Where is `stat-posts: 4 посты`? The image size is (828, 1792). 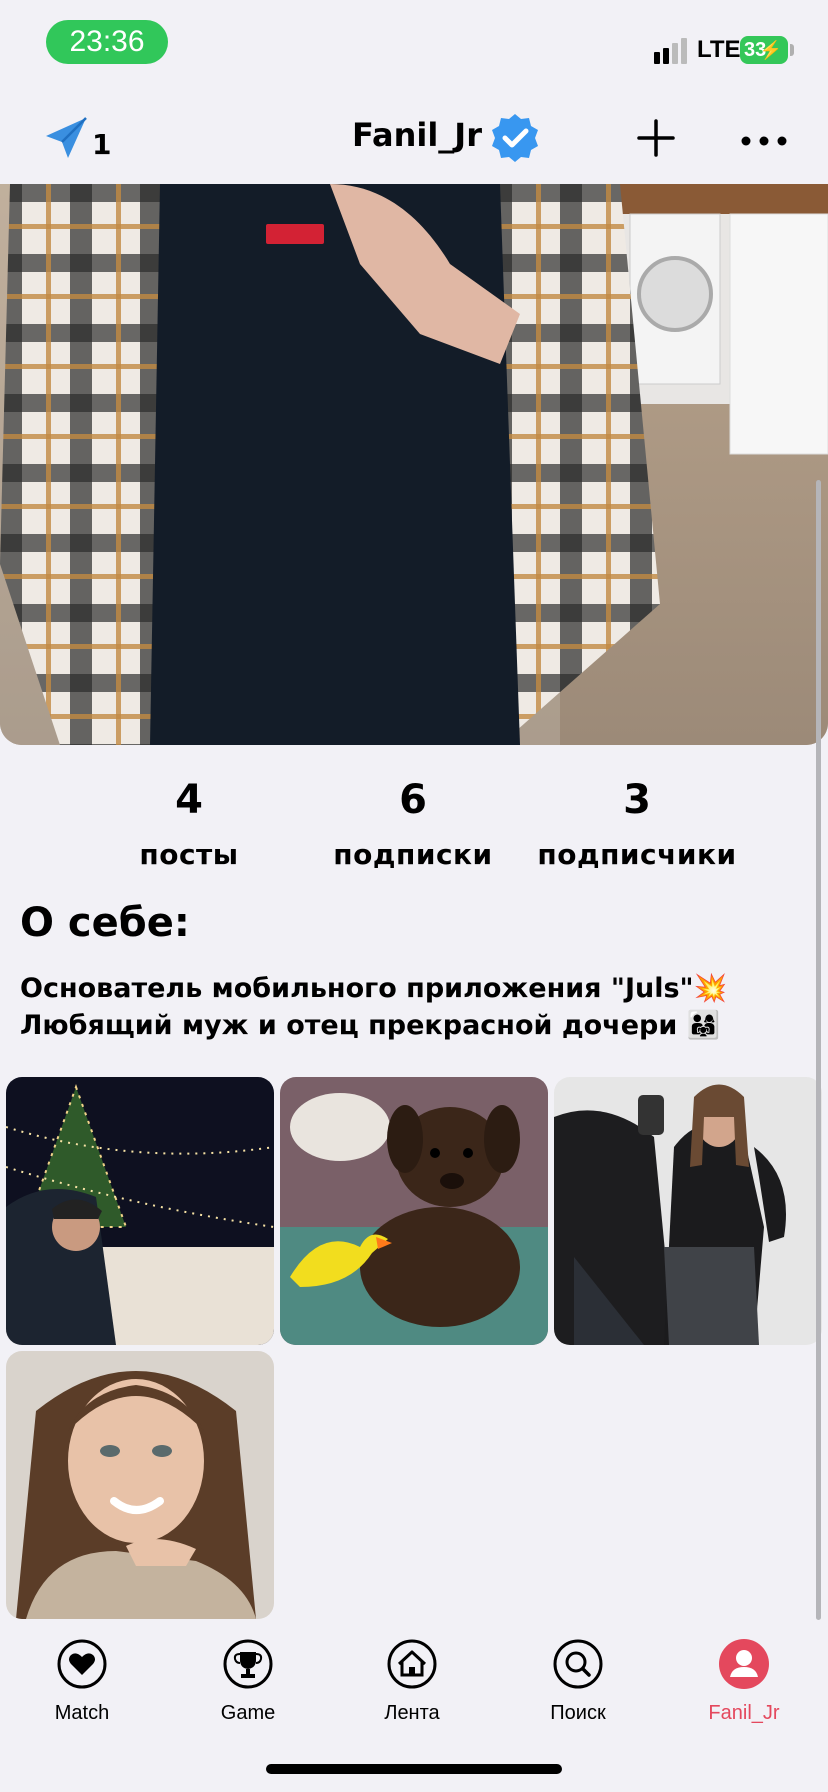 stat-posts: 4 посты is located at coordinates (189, 823).